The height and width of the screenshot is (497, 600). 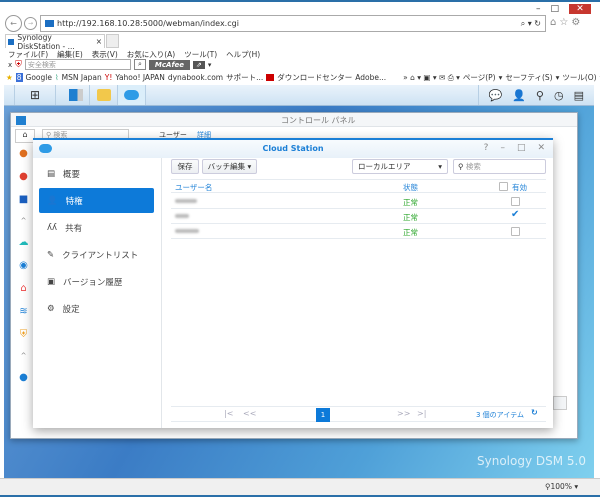 I want to click on share-icon: ʎʎ, so click(x=52, y=227).